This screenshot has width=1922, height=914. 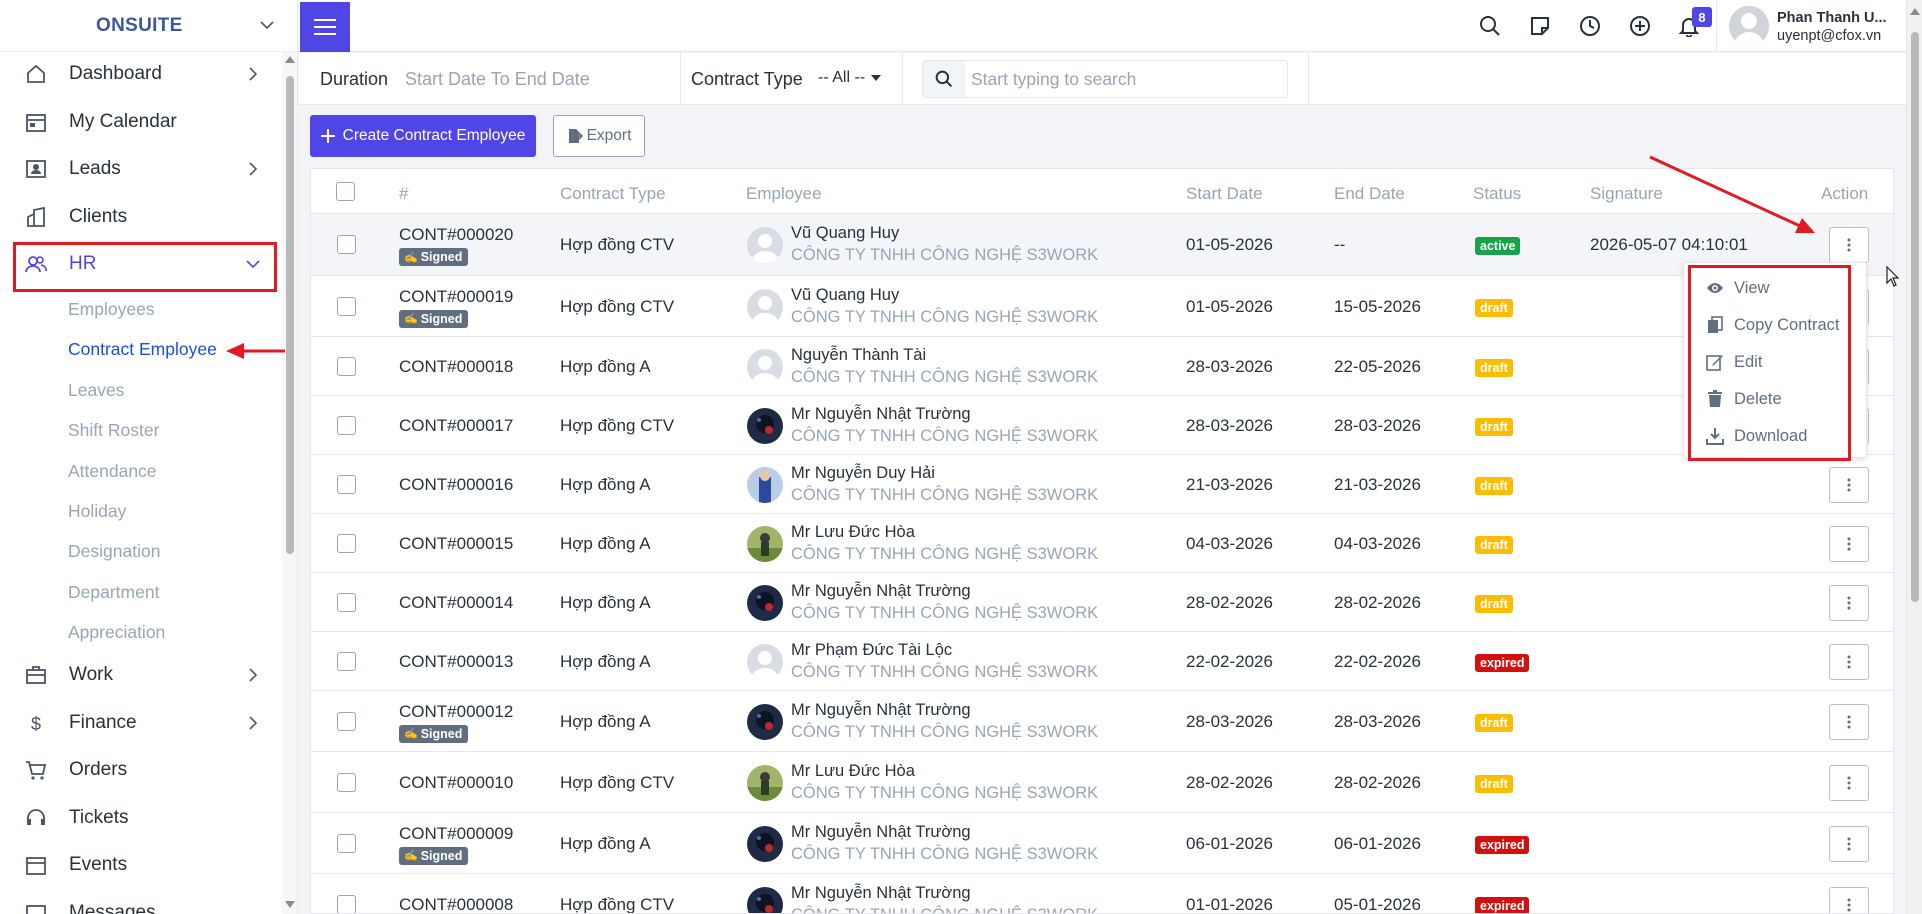 What do you see at coordinates (141, 818) in the screenshot?
I see `sidebar-item-tickets: Tickets` at bounding box center [141, 818].